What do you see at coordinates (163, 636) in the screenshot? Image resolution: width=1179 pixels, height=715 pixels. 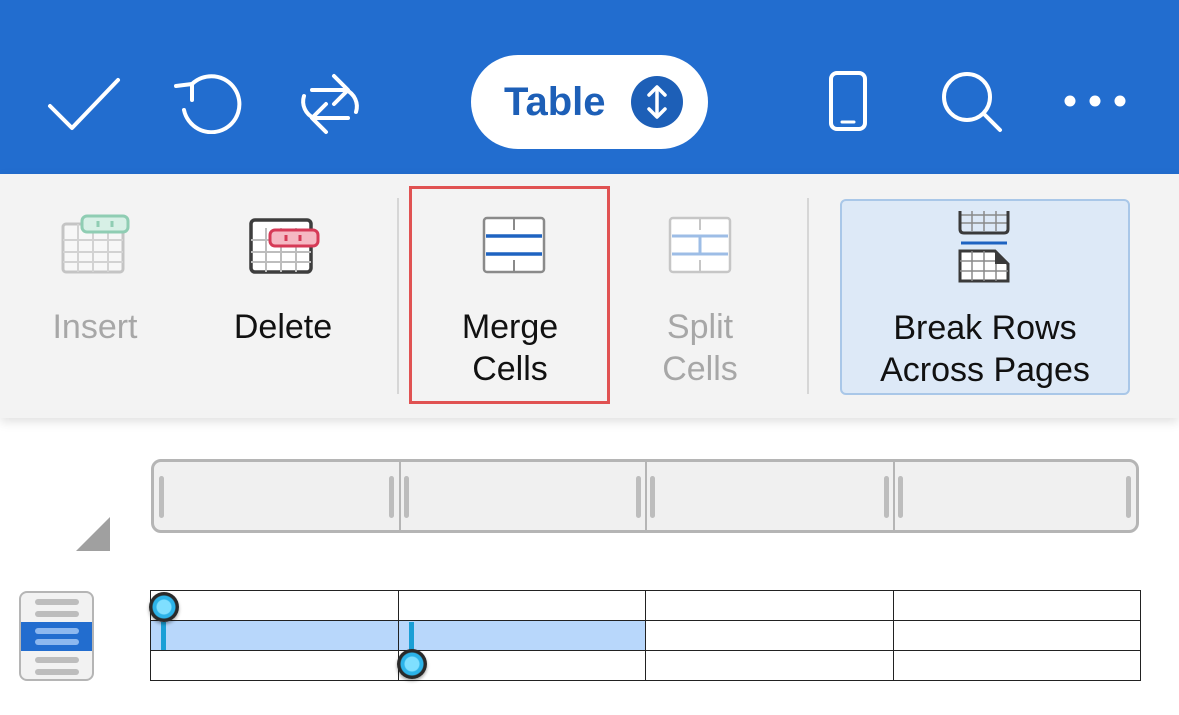 I see `selection-start-stem` at bounding box center [163, 636].